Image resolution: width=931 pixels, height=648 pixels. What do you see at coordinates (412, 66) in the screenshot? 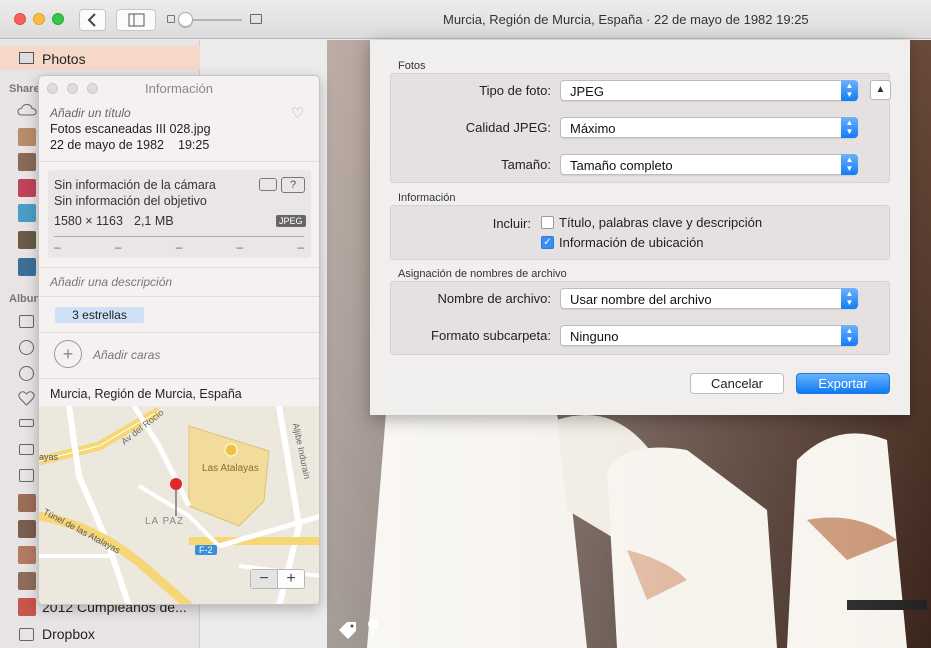
I see `section-heading-photos: Fotos` at bounding box center [412, 66].